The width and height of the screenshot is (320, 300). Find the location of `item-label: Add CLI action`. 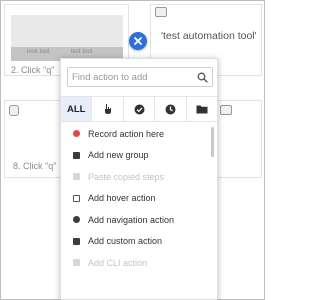

item-label: Add CLI action is located at coordinates (118, 262).